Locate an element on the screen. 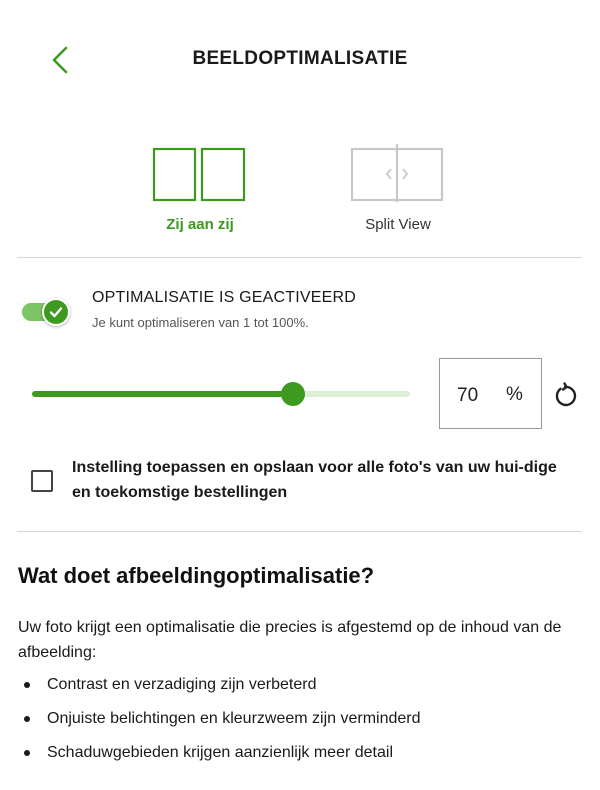 This screenshot has height=790, width=600. optimization-slider is located at coordinates (221, 394).